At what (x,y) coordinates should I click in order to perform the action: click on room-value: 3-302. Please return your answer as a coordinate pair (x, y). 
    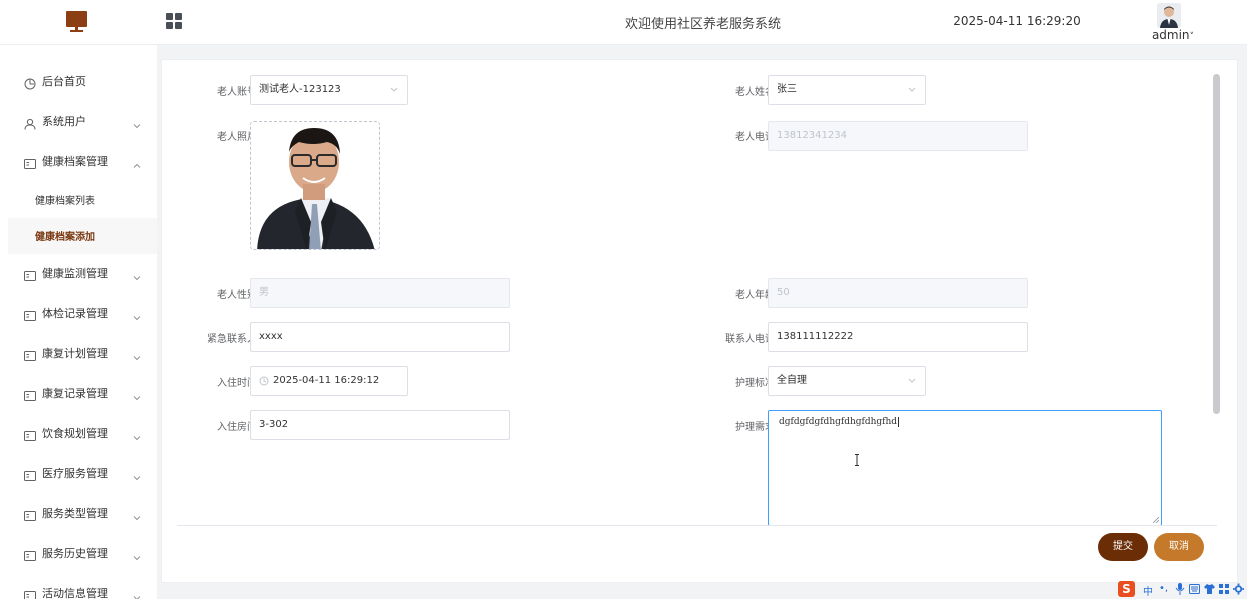
    Looking at the image, I should click on (274, 424).